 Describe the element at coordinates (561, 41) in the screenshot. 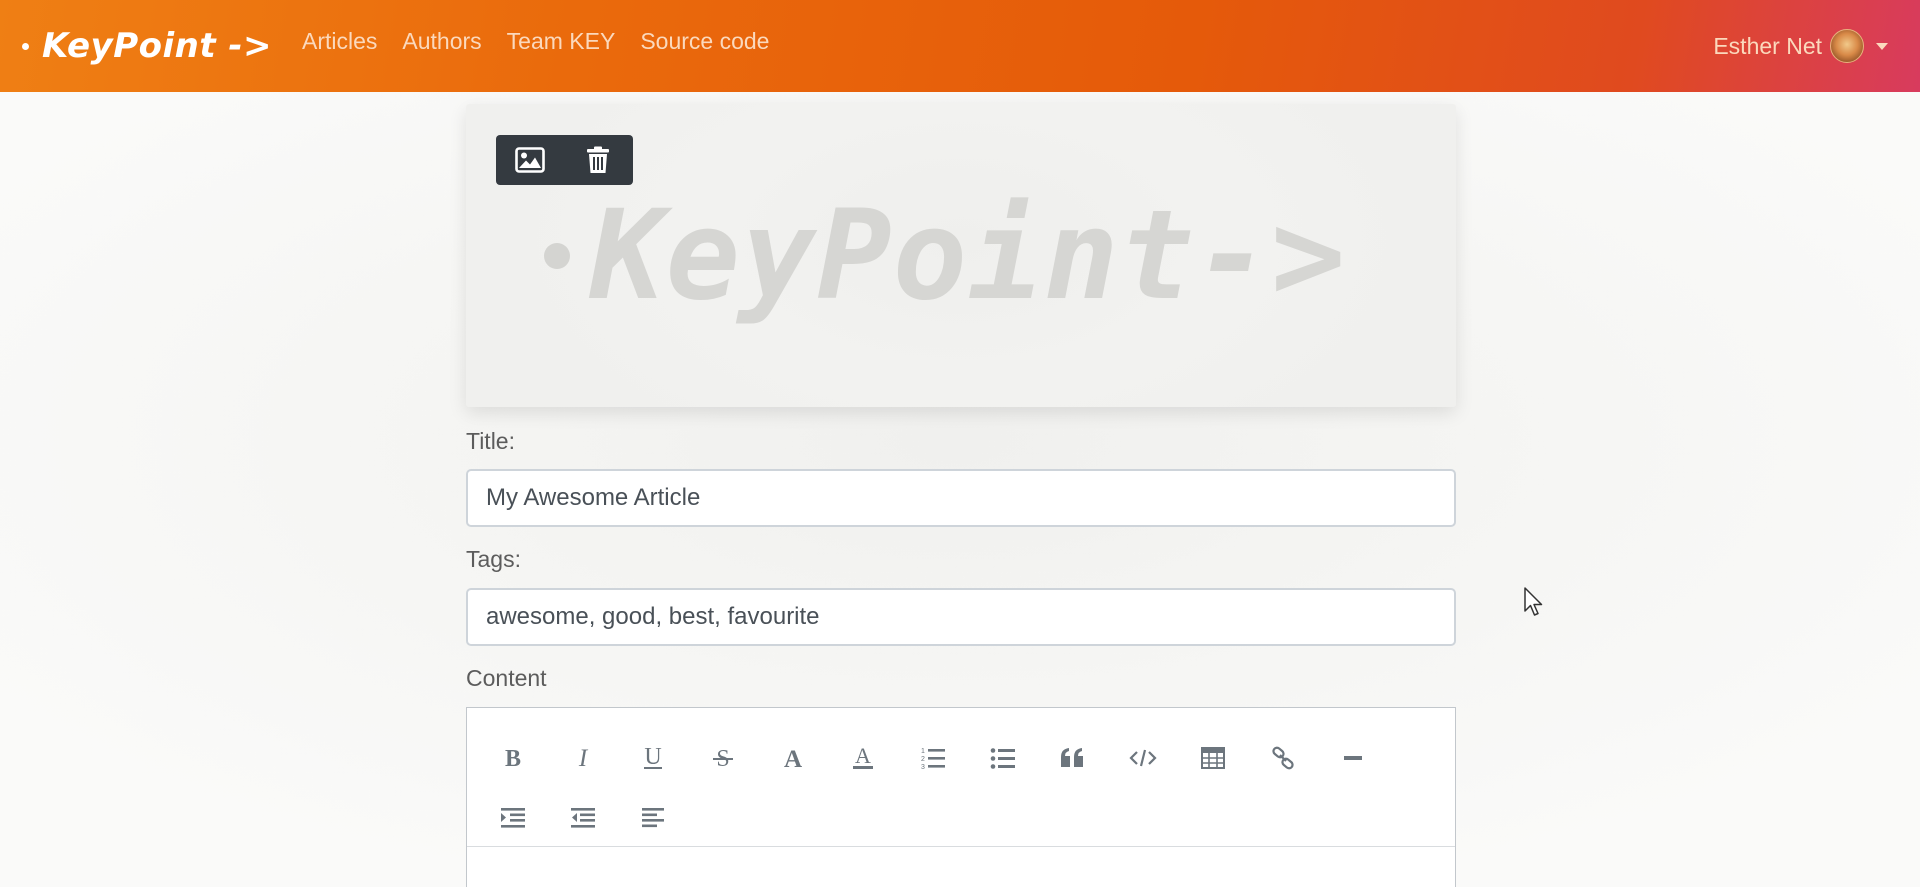

I see `nav-link-team-key: Team KEY` at that location.